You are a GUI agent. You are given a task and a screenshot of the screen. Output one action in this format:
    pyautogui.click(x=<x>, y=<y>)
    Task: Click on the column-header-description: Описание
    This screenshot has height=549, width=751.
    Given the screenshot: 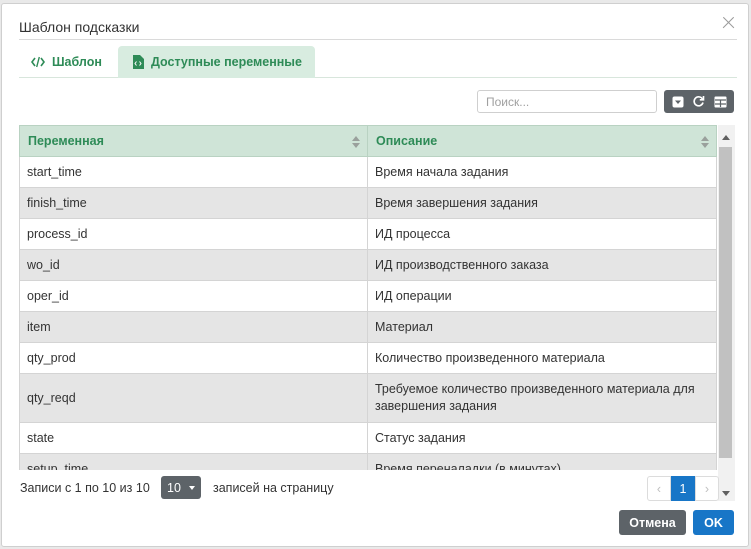 What is the action you would take?
    pyautogui.click(x=542, y=141)
    